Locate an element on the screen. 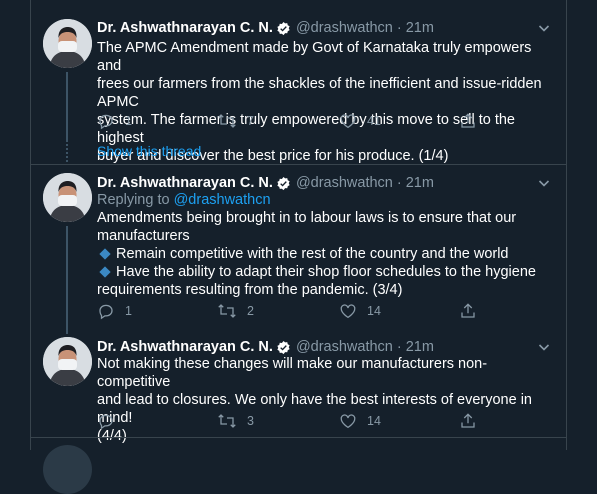 This screenshot has height=494, width=597. tweet-actions: 3 14 is located at coordinates (307, 422).